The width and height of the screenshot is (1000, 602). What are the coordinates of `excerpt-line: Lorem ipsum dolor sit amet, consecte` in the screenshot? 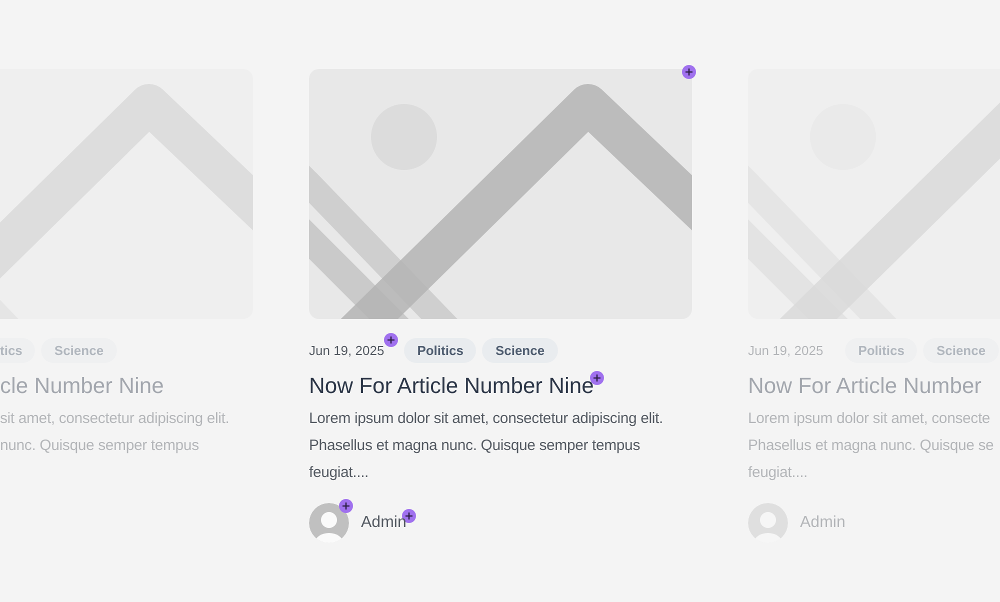 It's located at (870, 419).